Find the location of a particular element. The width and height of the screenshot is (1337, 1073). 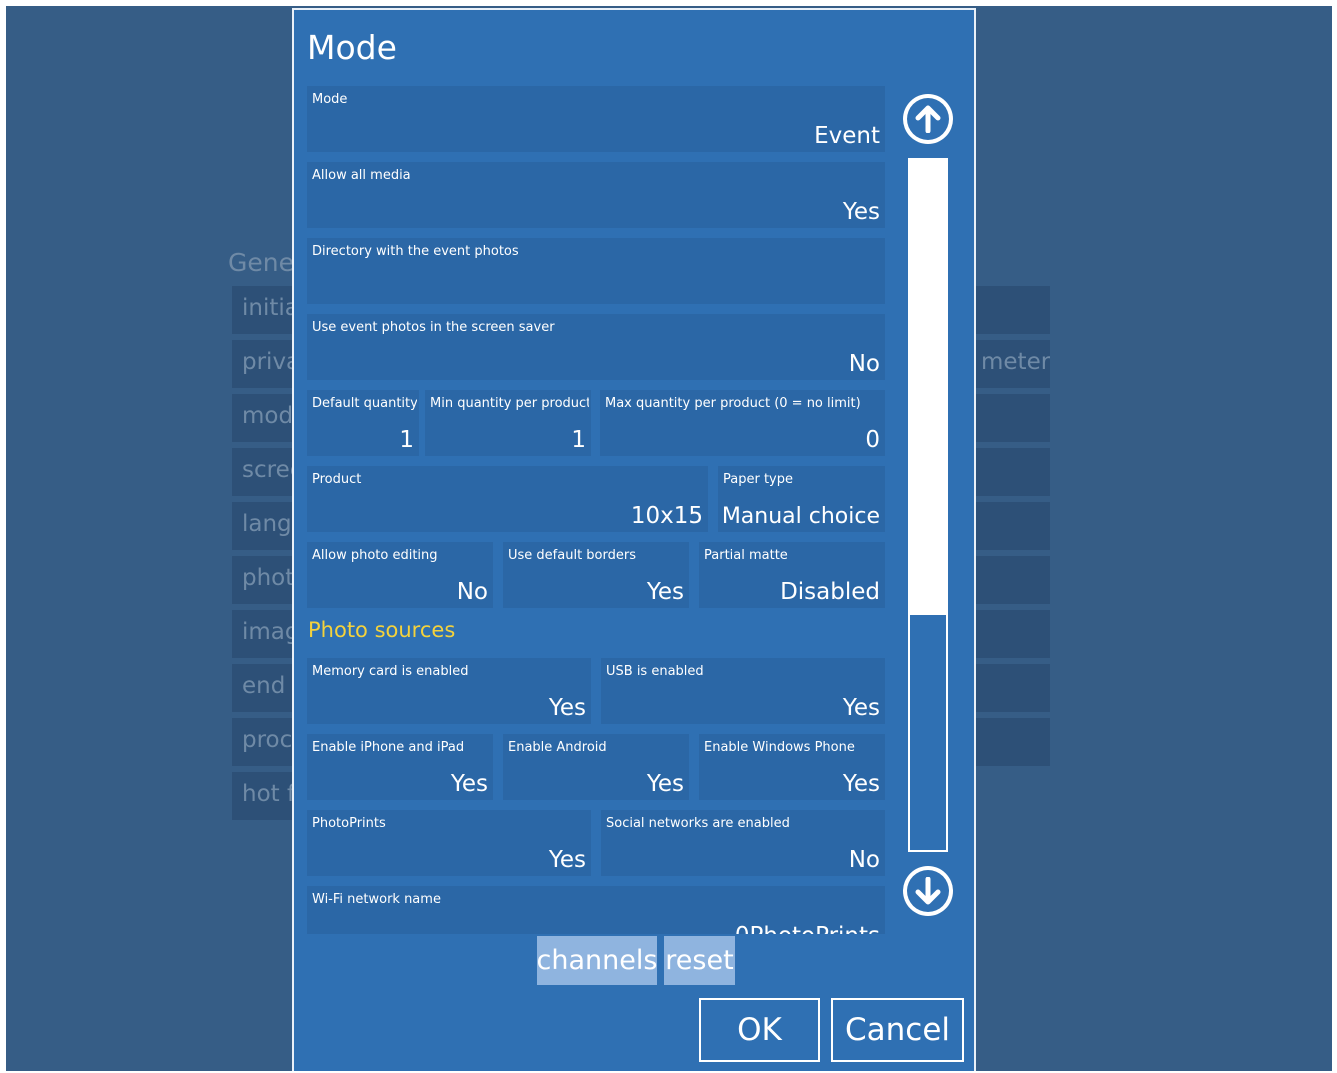

cancel-button: Cancel is located at coordinates (897, 1030).